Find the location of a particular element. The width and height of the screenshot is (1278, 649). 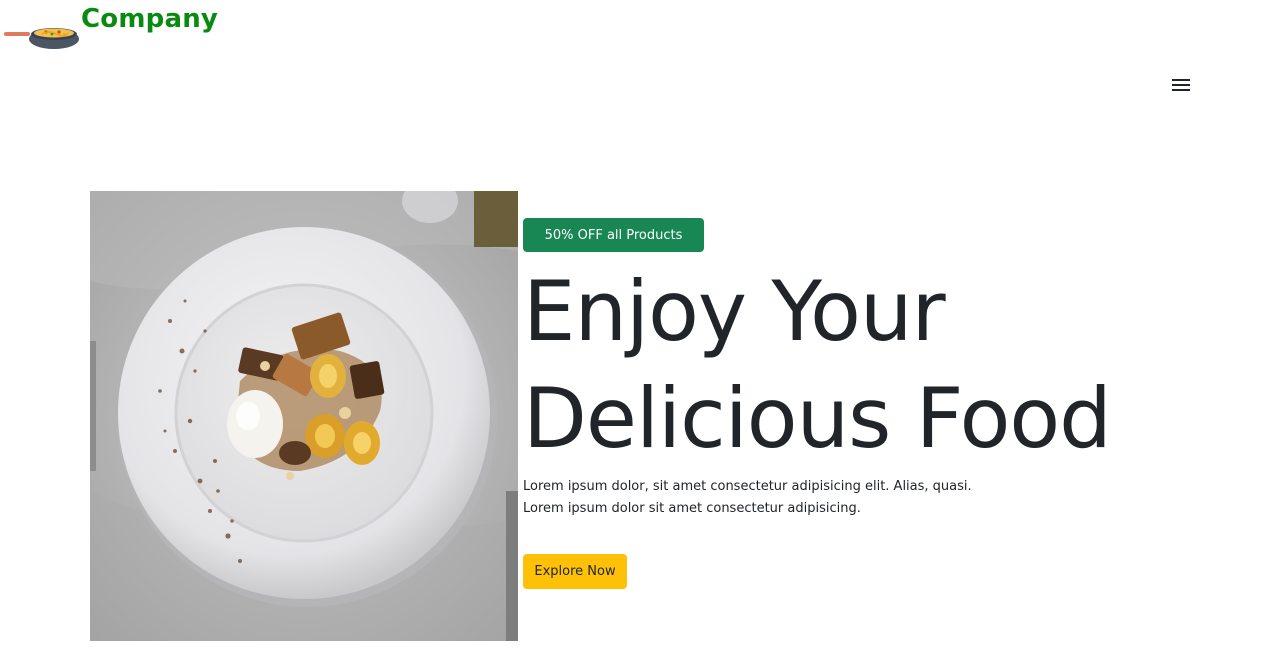

brand-name: Company is located at coordinates (150, 19).